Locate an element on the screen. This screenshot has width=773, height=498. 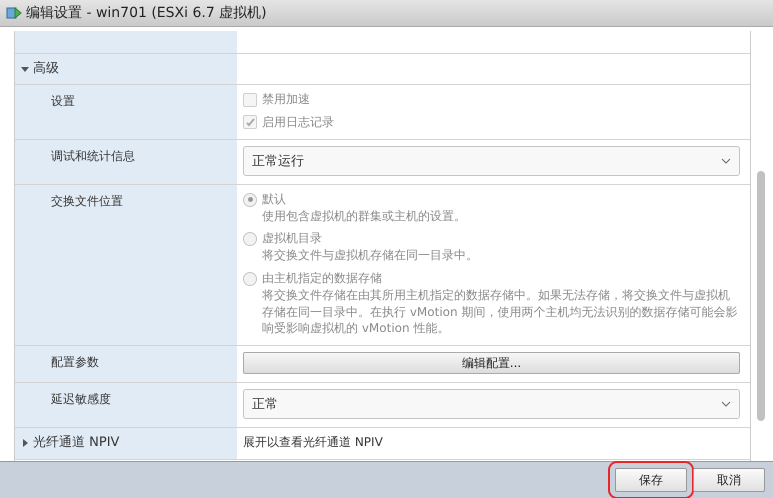
cancel-button: 取消 is located at coordinates (729, 480).